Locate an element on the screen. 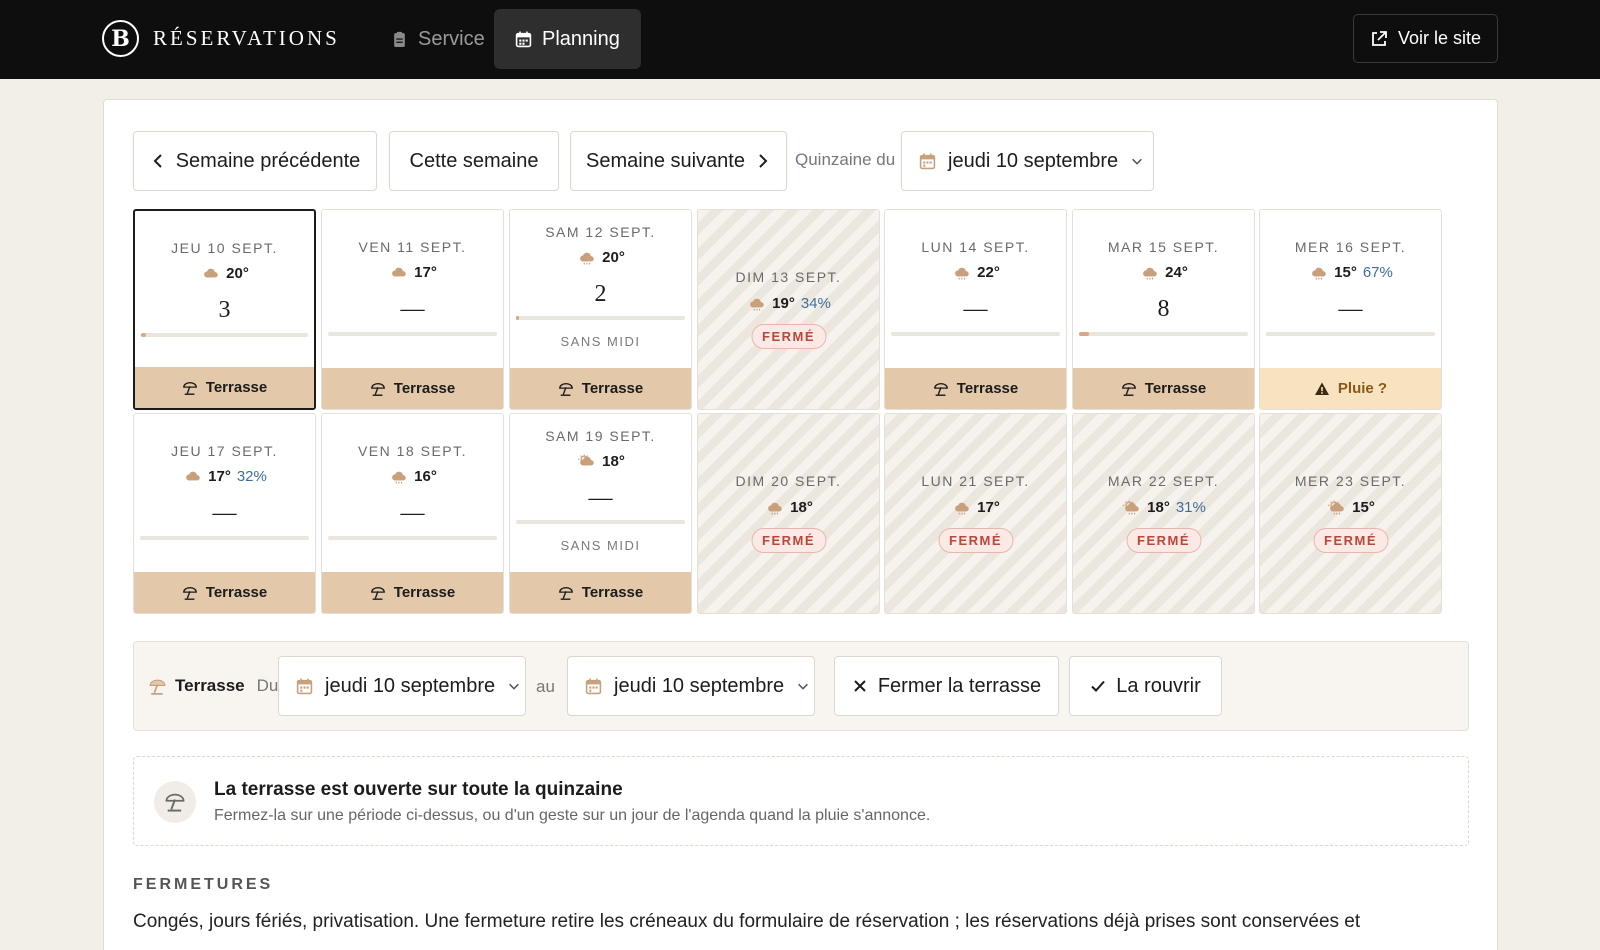 The height and width of the screenshot is (950, 1600). day-cell: MAR 22 SEPT. 18° 31% FERMÉ is located at coordinates (1163, 513).